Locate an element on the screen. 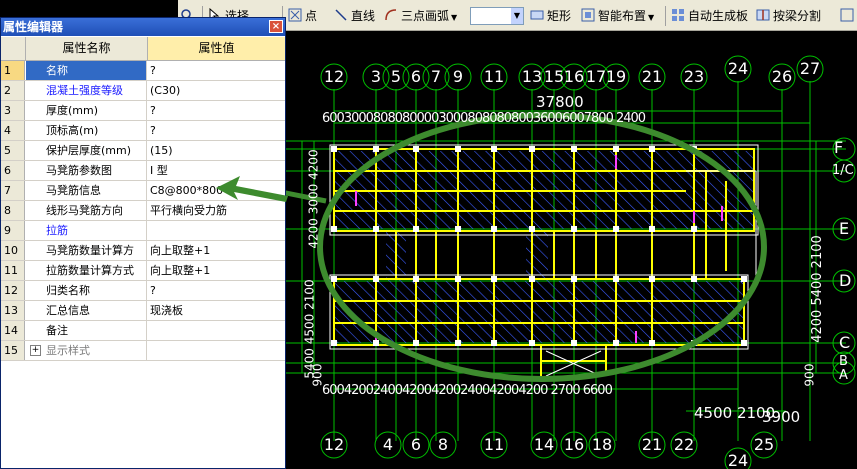 The image size is (857, 469). property-value: (15) is located at coordinates (216, 150).